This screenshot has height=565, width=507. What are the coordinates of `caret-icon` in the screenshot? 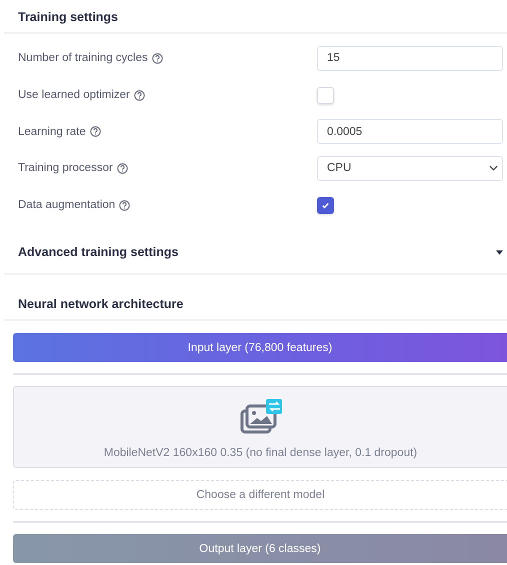 It's located at (499, 252).